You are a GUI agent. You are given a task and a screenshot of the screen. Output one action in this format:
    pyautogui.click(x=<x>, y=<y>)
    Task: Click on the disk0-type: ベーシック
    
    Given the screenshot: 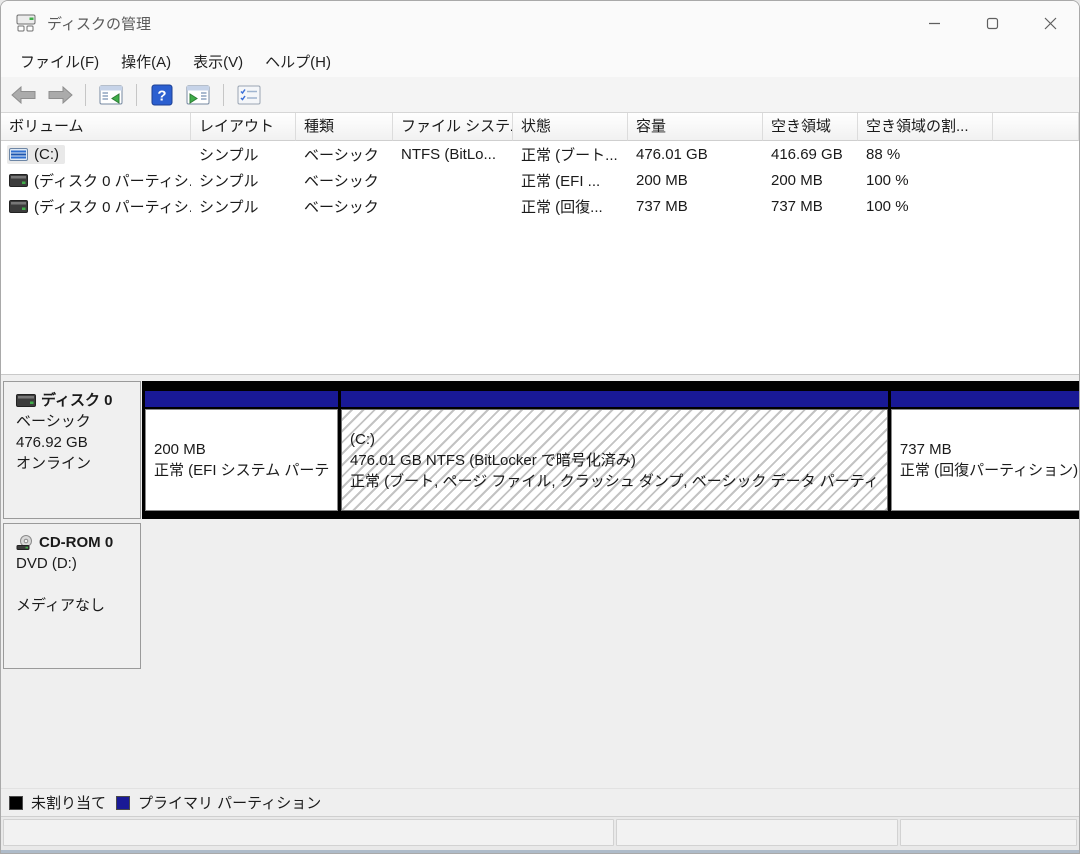 What is the action you would take?
    pyautogui.click(x=53, y=421)
    